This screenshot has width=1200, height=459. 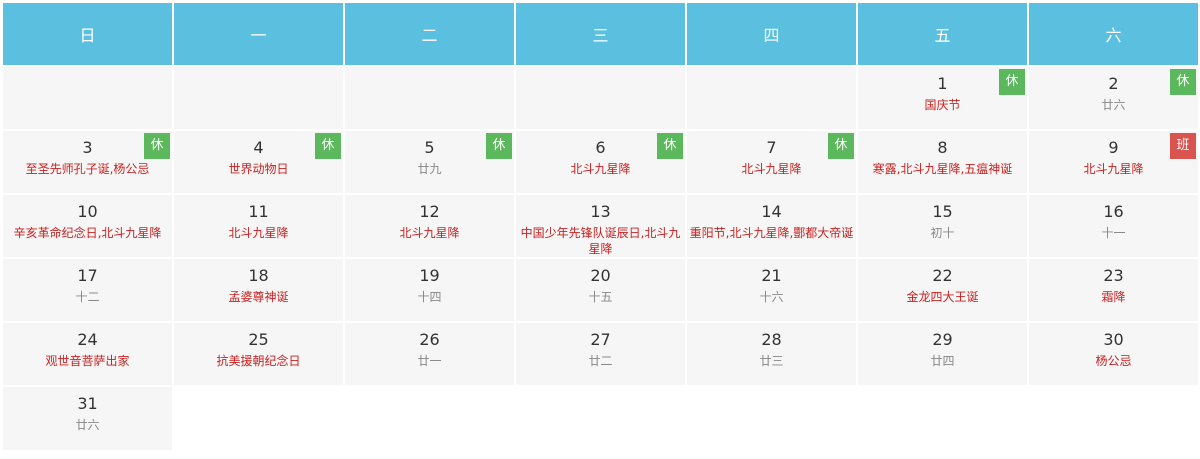 What do you see at coordinates (1113, 339) in the screenshot?
I see `day-number: 30` at bounding box center [1113, 339].